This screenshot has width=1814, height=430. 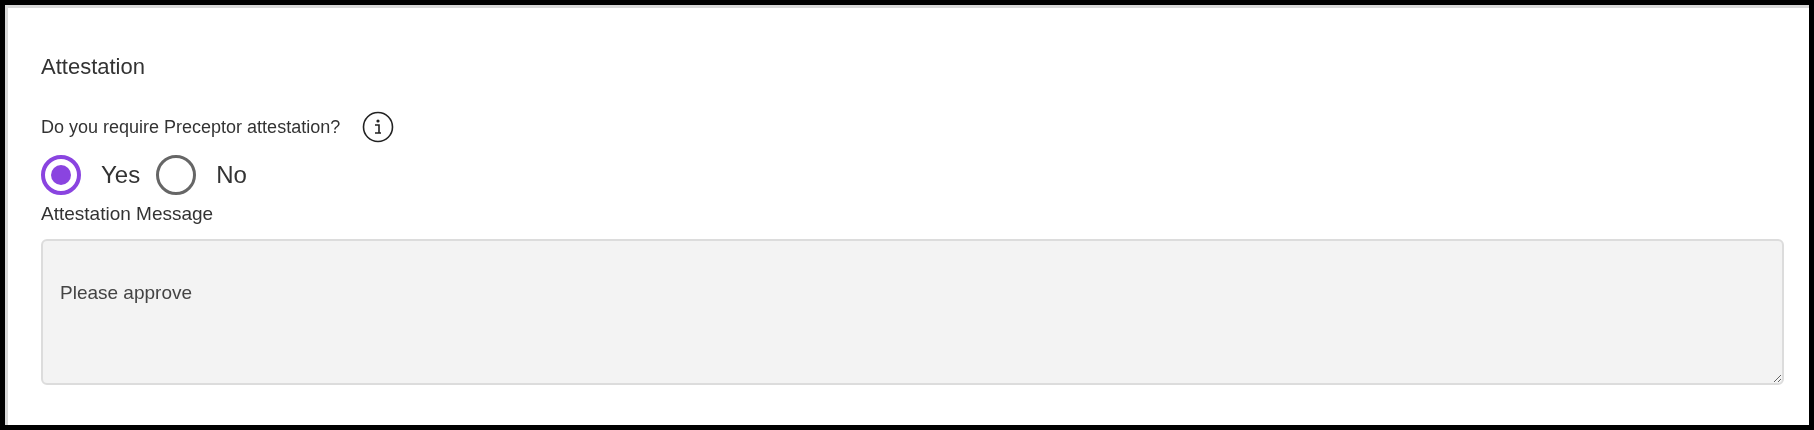 What do you see at coordinates (378, 127) in the screenshot?
I see `info-icon` at bounding box center [378, 127].